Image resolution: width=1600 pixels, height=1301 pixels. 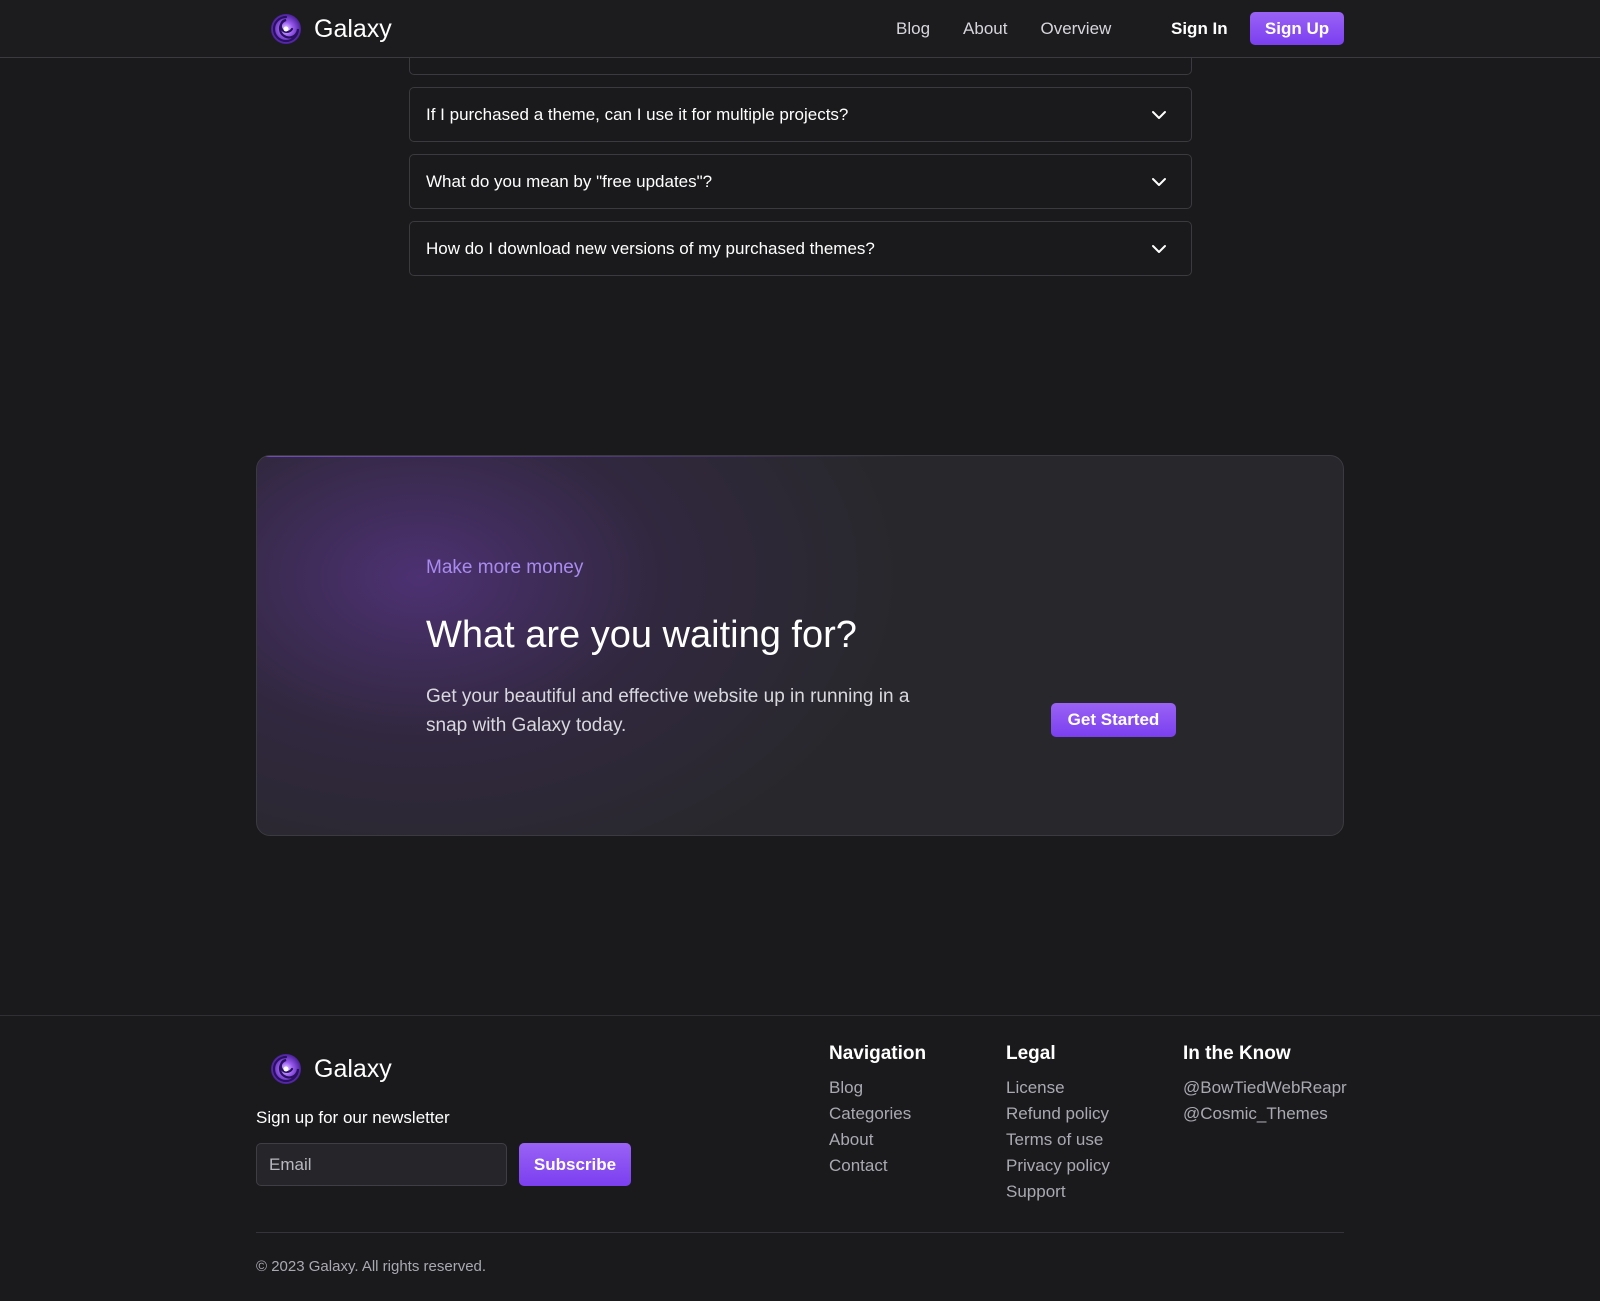 I want to click on footer-link-terms-of-use: Terms of use, so click(x=1058, y=1140).